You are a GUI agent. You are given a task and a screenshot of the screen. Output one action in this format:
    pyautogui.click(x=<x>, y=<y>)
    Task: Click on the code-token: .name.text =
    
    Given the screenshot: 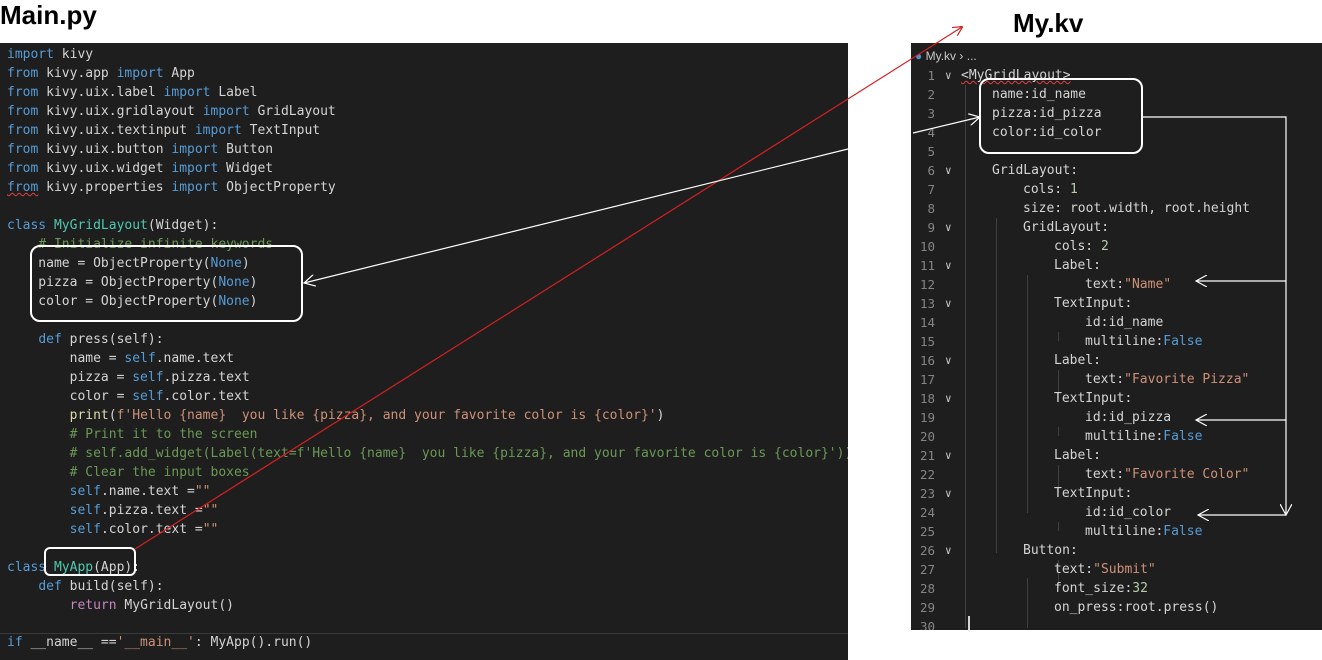 What is the action you would take?
    pyautogui.click(x=147, y=491)
    